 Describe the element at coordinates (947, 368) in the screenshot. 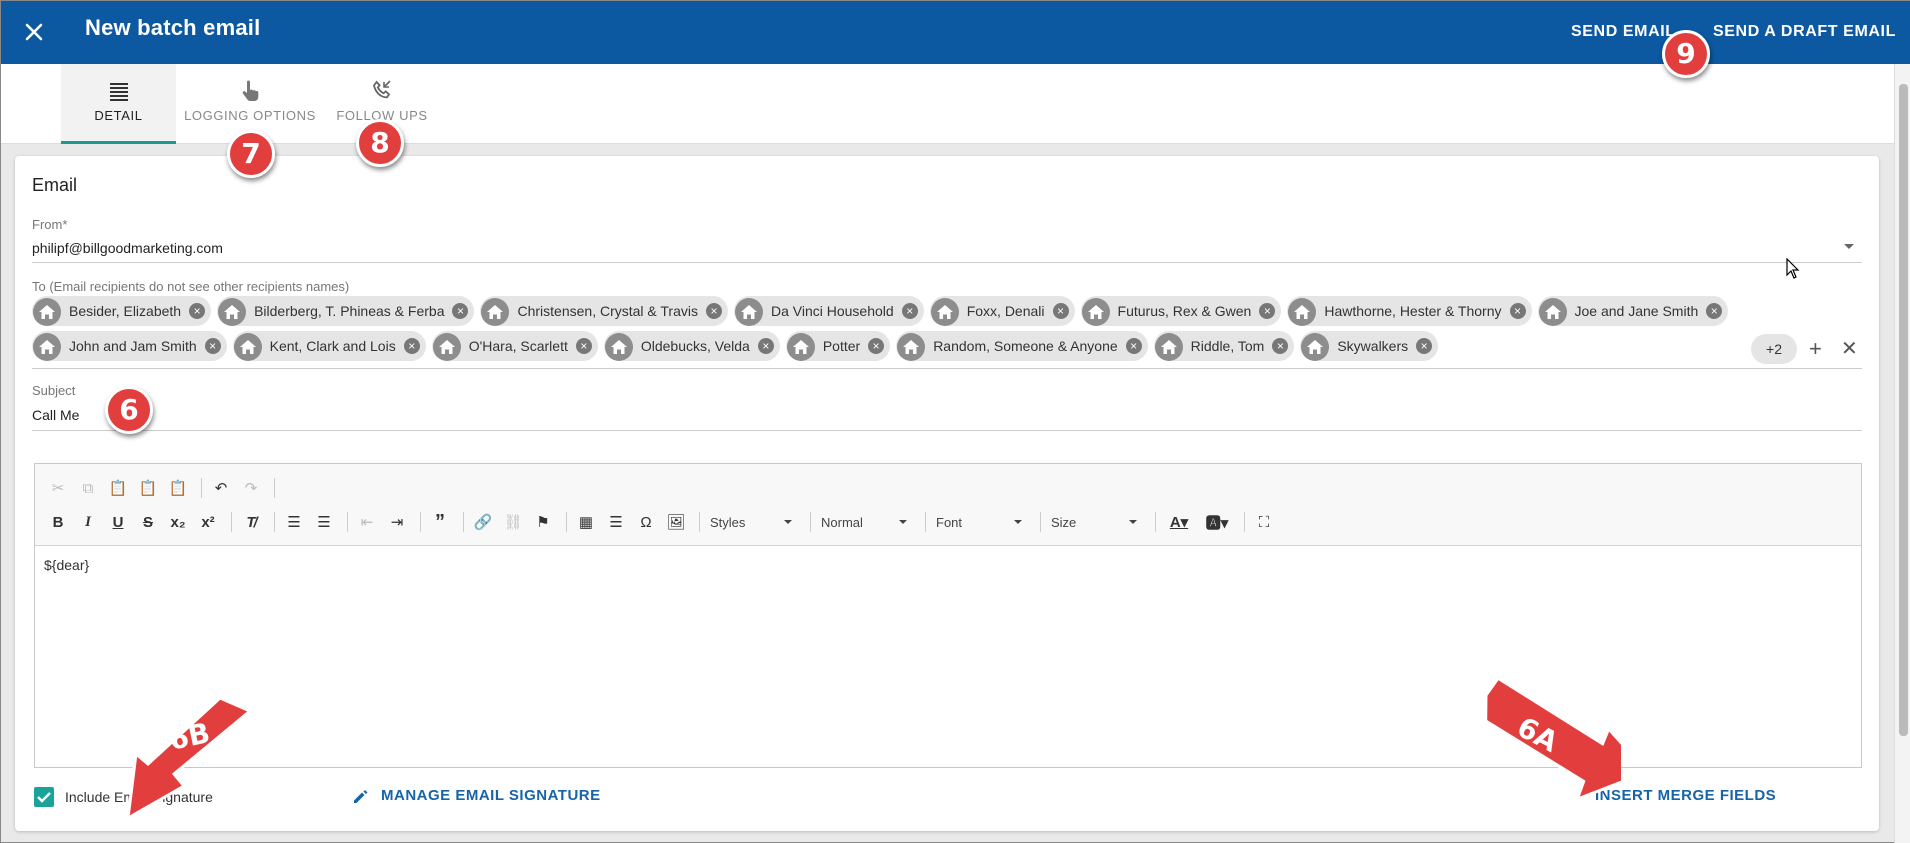

I see `to-underline` at that location.